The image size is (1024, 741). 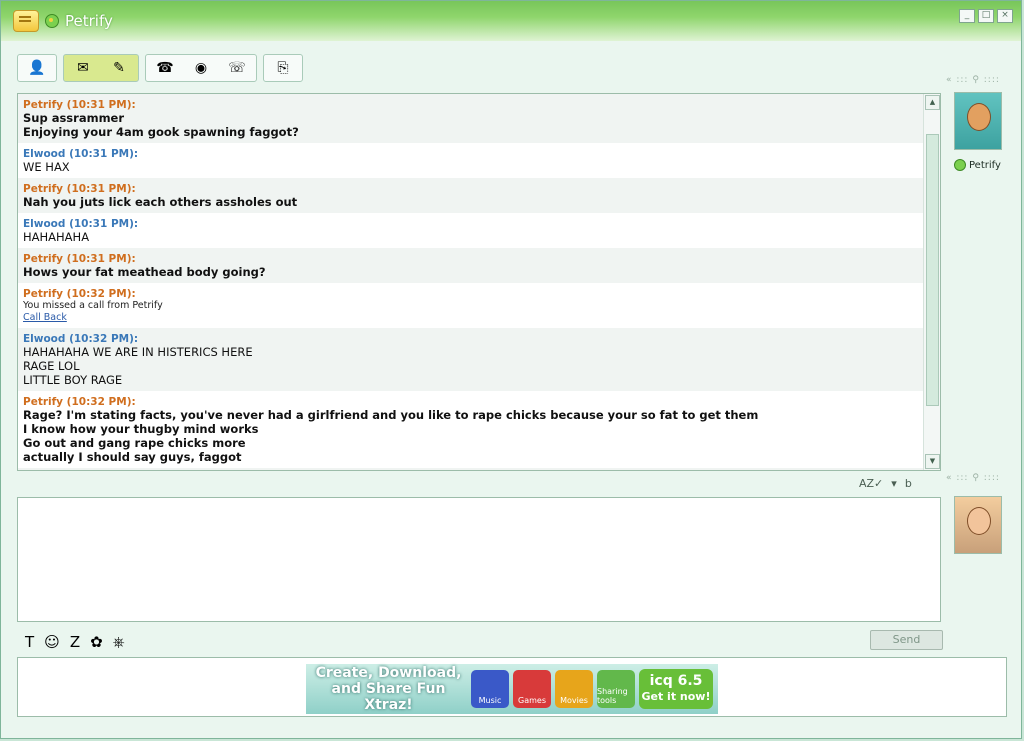 What do you see at coordinates (612, 696) in the screenshot?
I see `sharing-tile-label: Sharing tools` at bounding box center [612, 696].